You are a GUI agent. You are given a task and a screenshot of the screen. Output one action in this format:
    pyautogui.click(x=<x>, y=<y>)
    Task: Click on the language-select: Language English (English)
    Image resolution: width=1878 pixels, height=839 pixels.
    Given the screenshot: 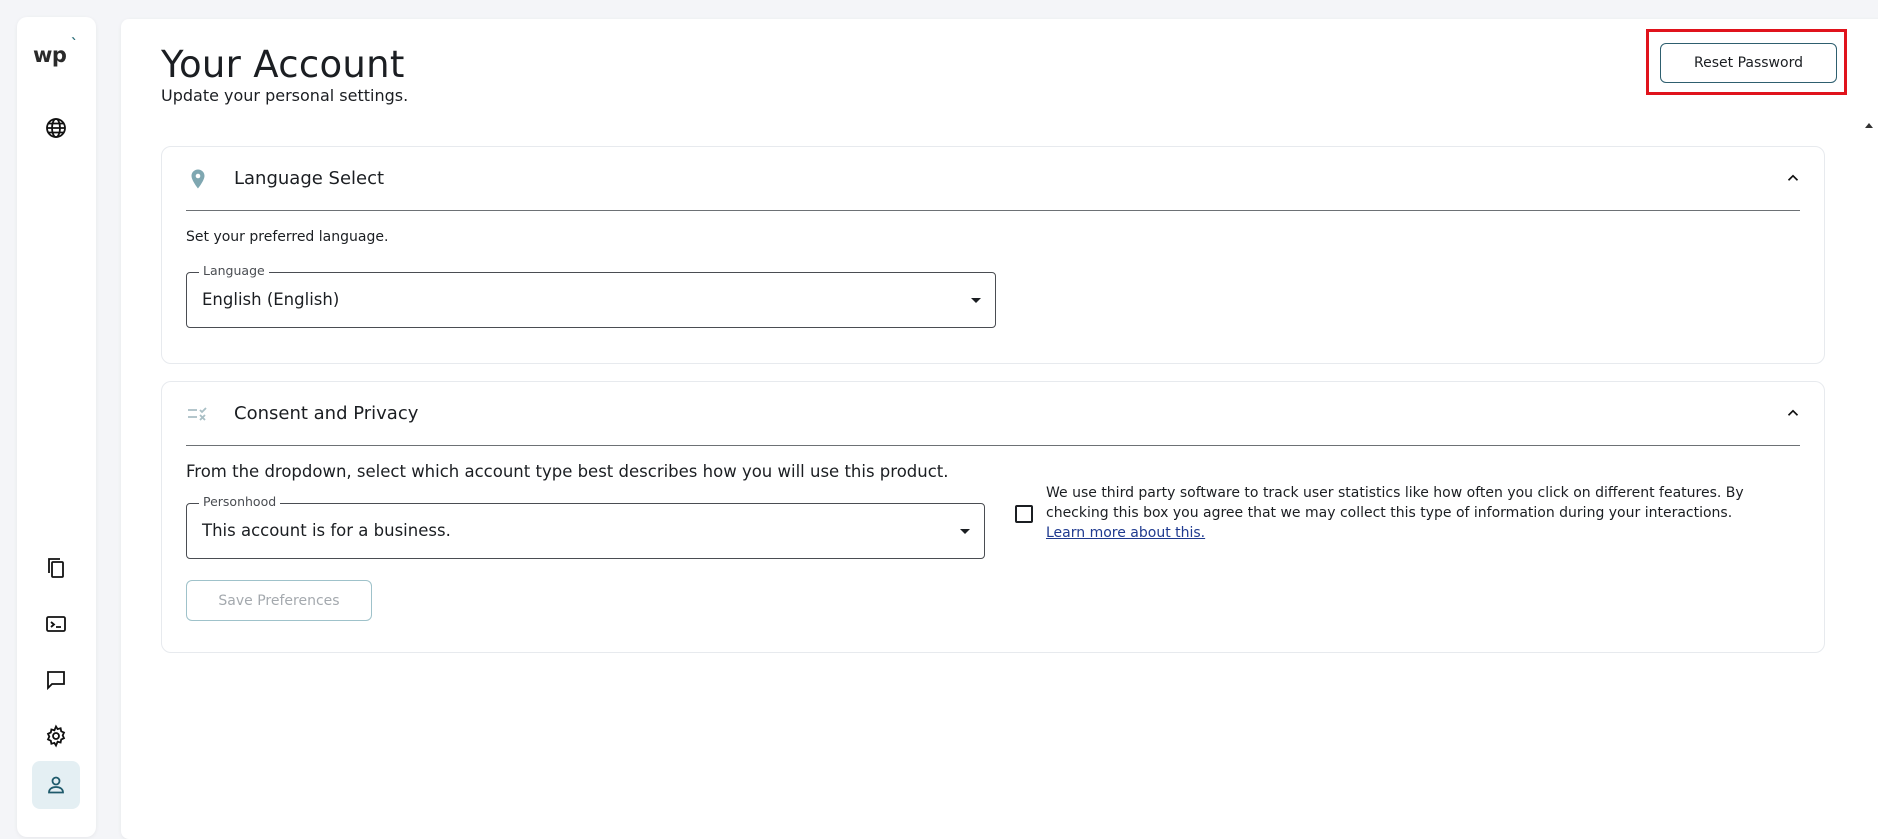 What is the action you would take?
    pyautogui.click(x=591, y=295)
    